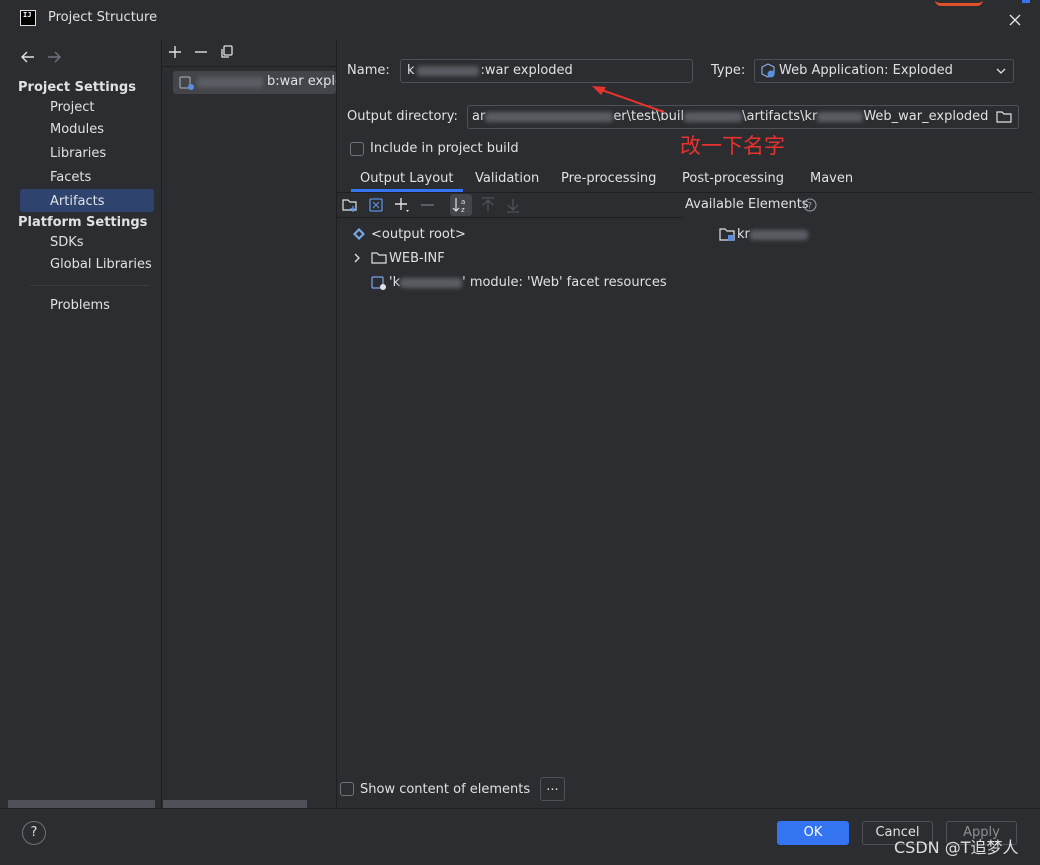 This screenshot has width=1040, height=865. What do you see at coordinates (406, 178) in the screenshot?
I see `tab-output-layout: Output Layout` at bounding box center [406, 178].